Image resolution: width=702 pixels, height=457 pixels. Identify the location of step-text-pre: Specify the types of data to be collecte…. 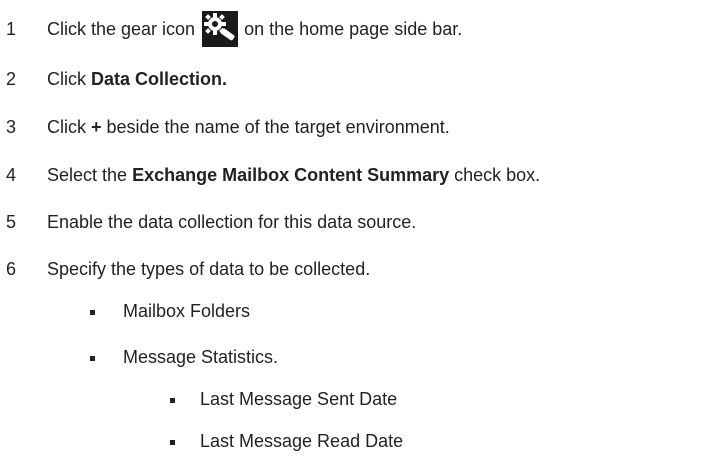
(209, 268).